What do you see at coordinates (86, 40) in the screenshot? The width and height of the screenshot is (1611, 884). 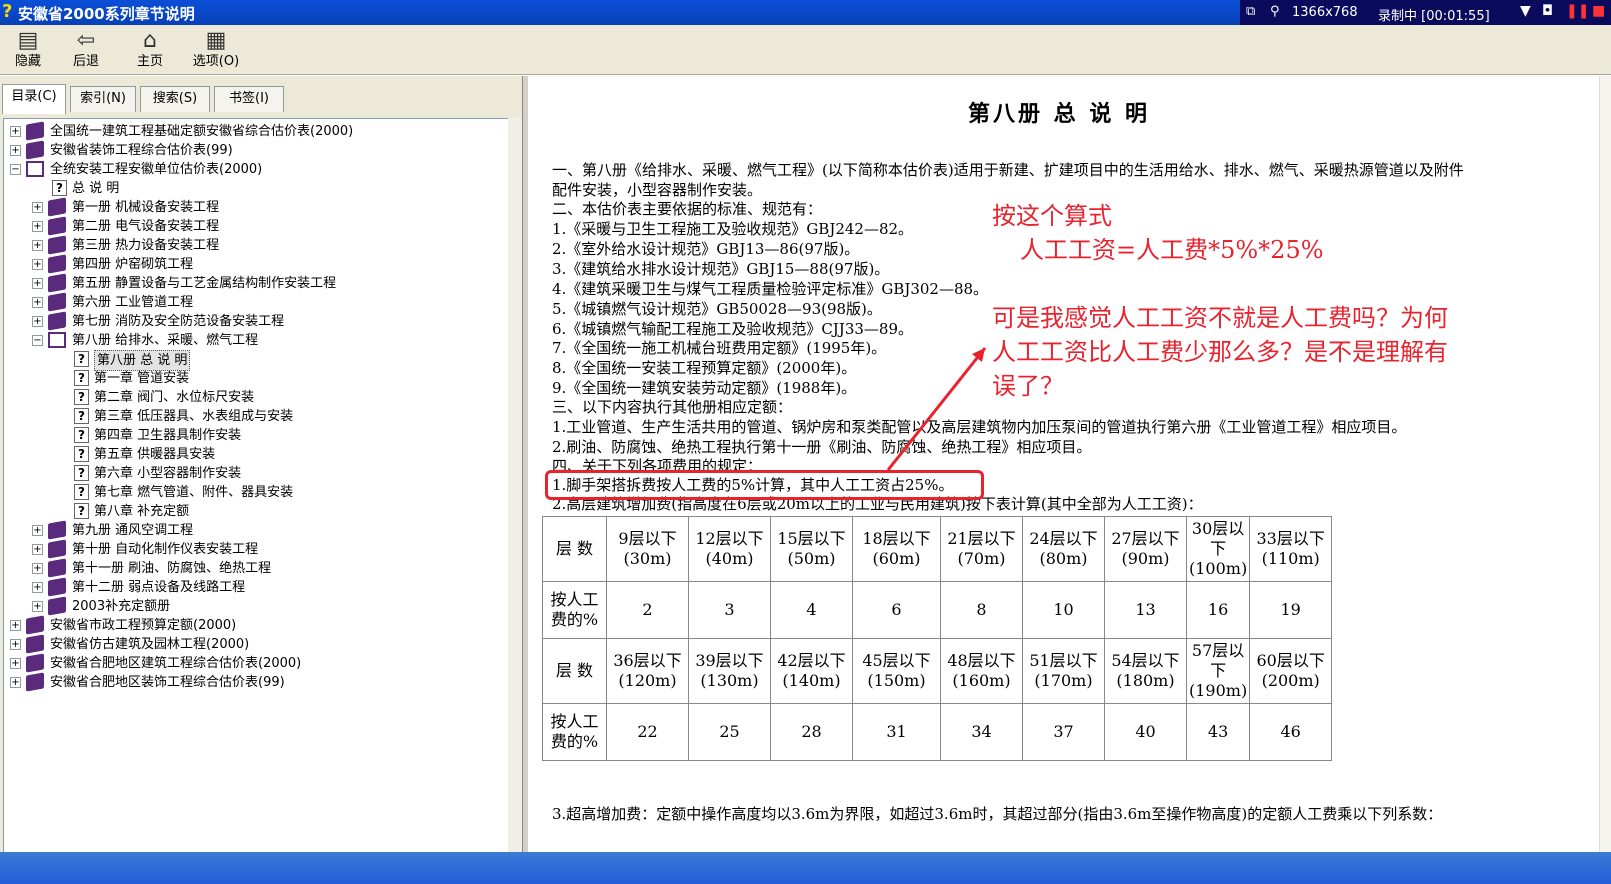 I see `back-arrow-icon: ⇦` at bounding box center [86, 40].